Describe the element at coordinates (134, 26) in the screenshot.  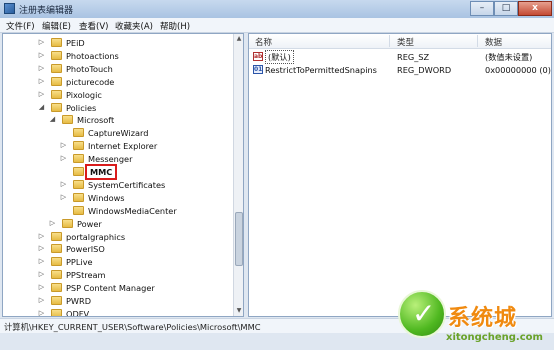
I see `menu-favorites: 收藏夹(A)` at that location.